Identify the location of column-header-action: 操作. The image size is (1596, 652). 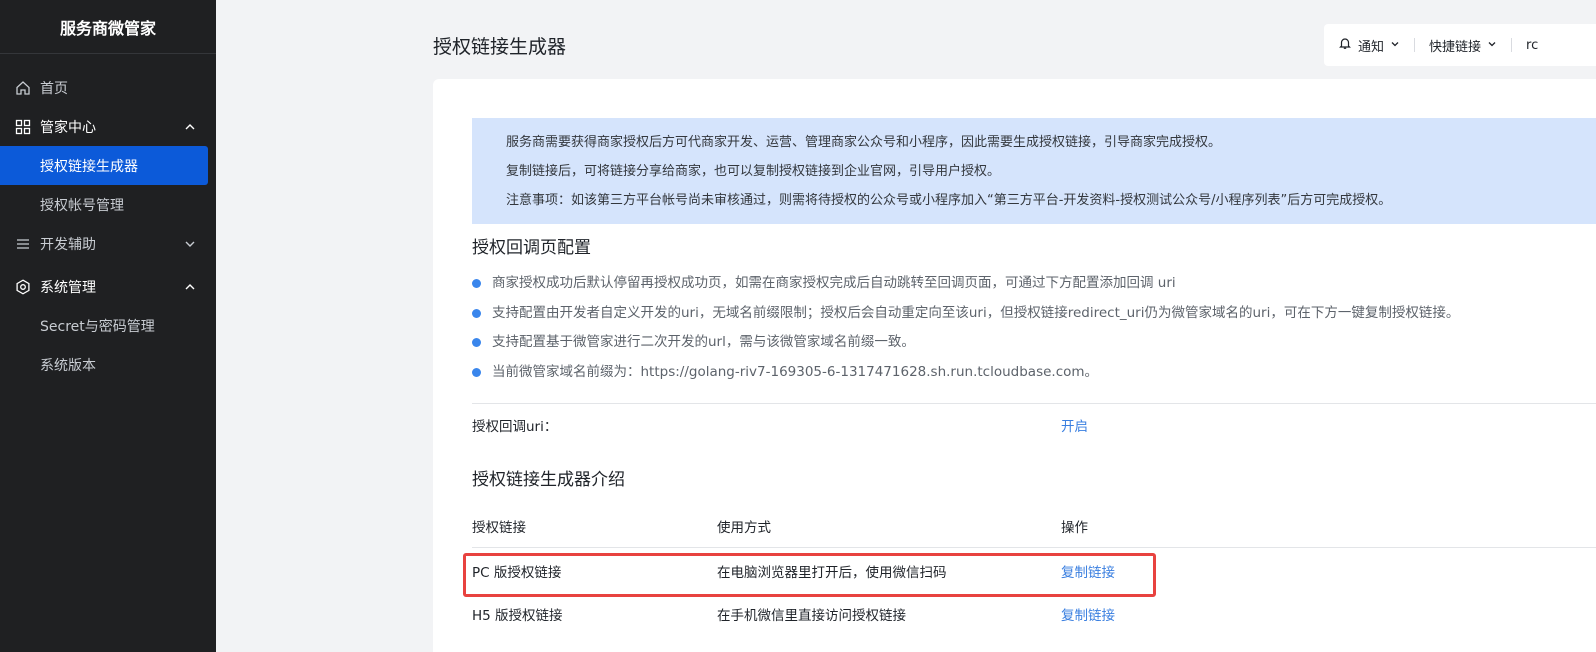
(1074, 528).